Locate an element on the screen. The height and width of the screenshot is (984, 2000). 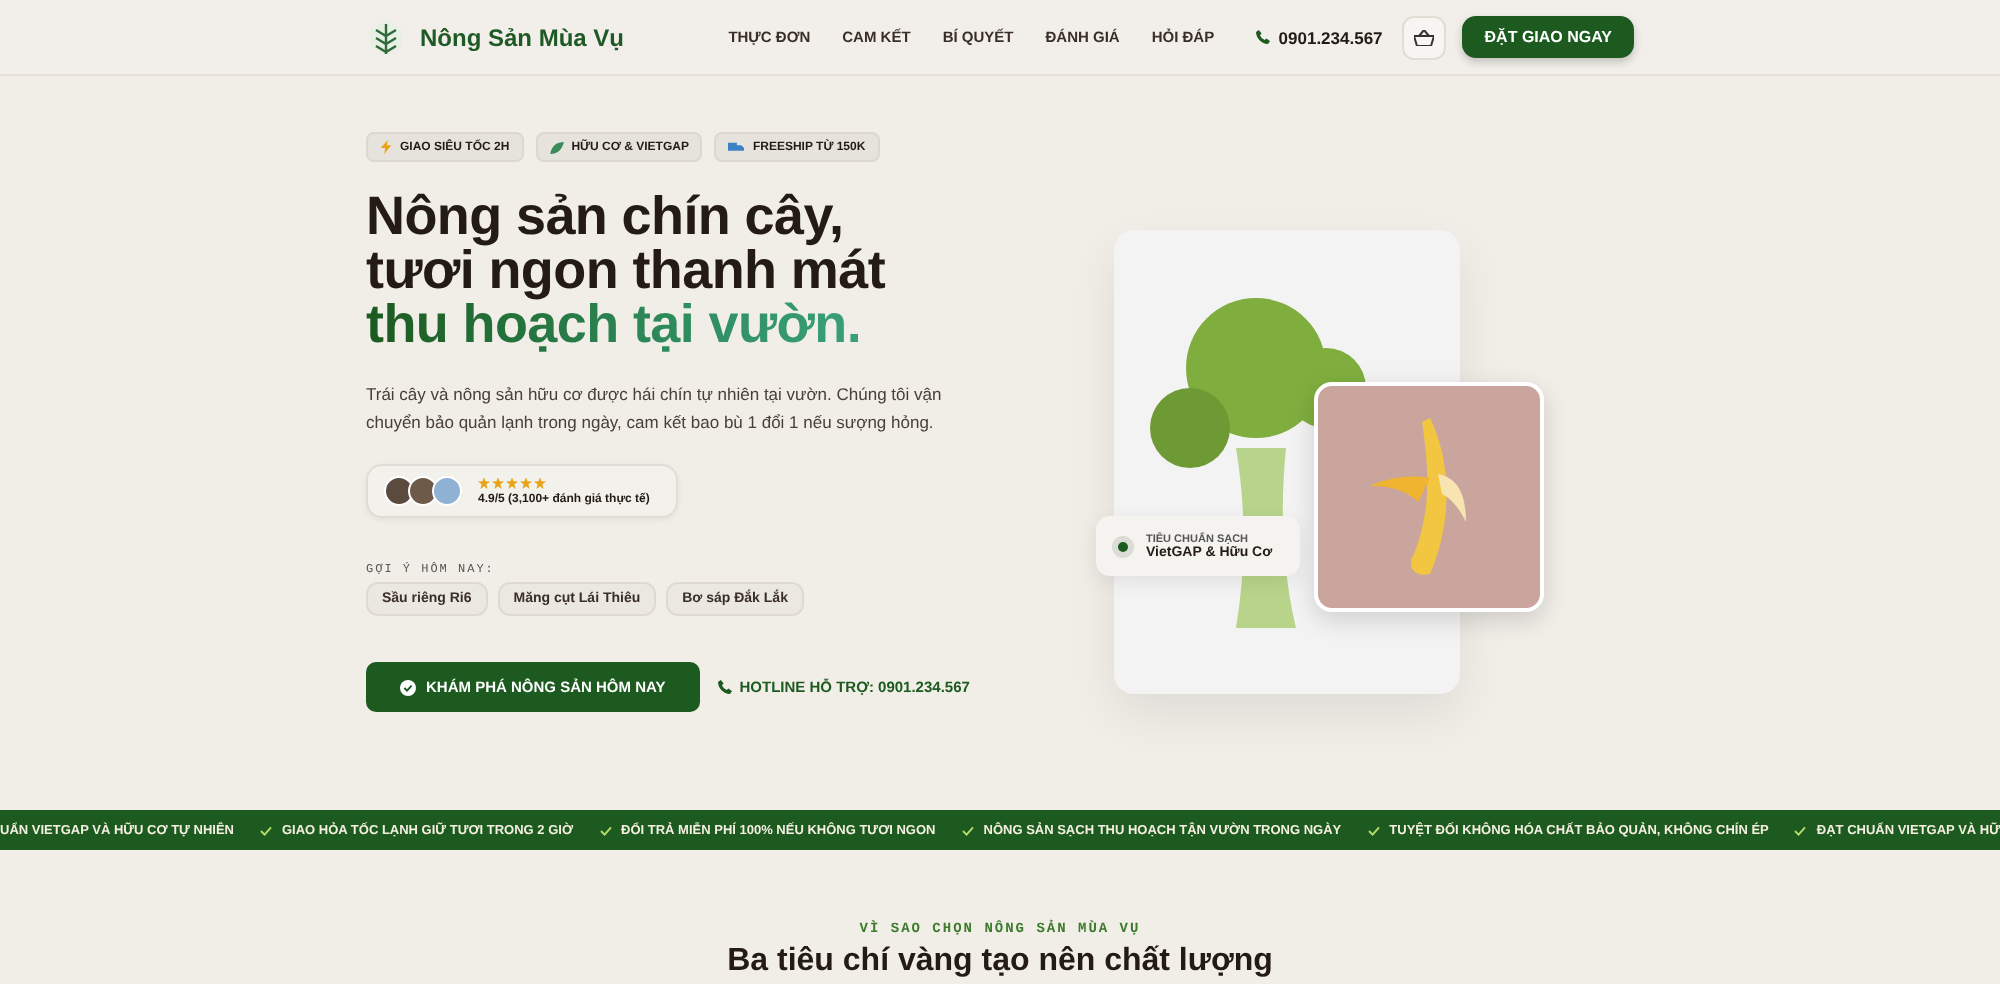
status-dot is located at coordinates (1123, 546).